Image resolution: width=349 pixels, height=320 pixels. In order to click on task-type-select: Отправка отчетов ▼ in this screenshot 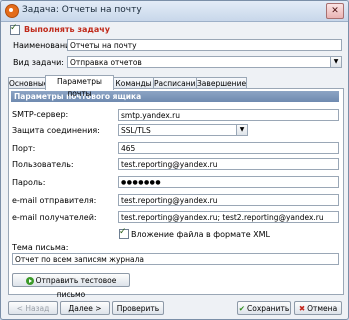, I will do `click(204, 62)`.